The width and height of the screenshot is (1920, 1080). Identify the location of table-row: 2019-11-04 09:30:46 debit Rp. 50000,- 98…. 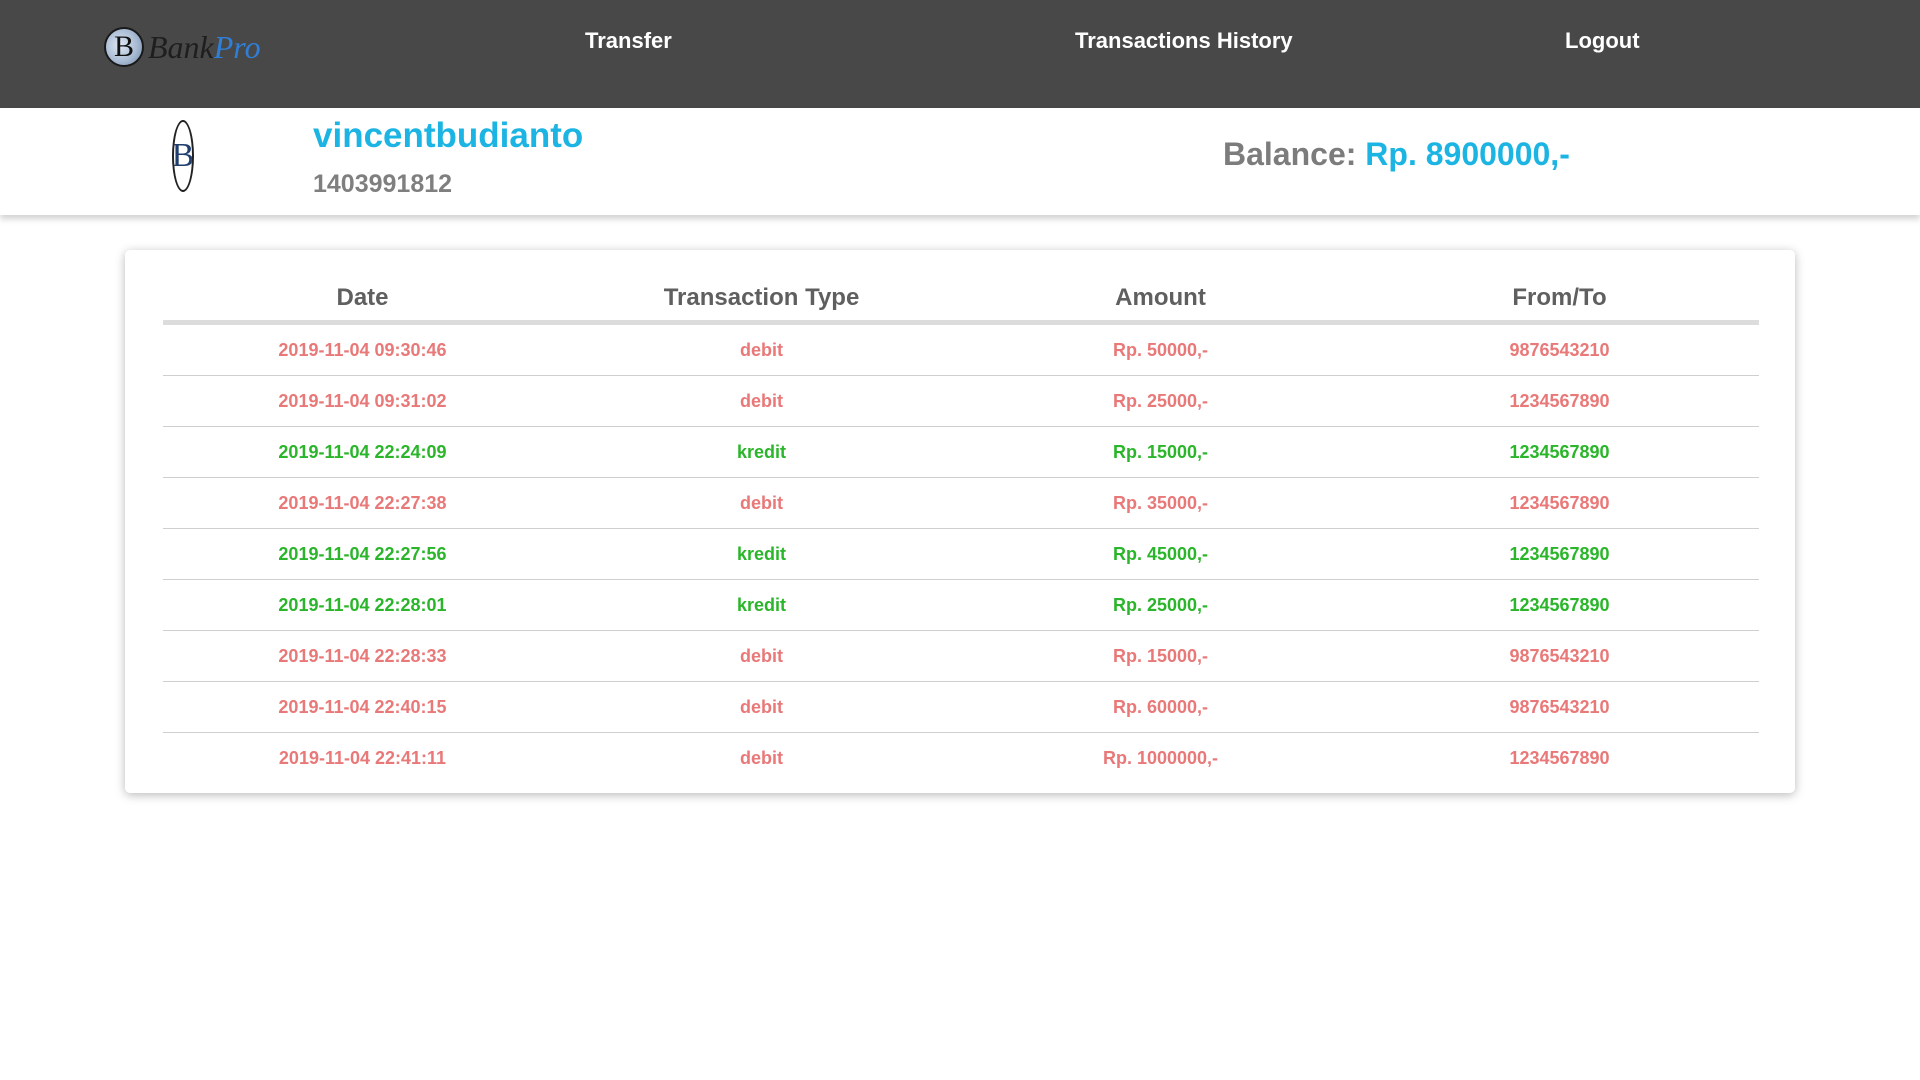
(961, 349).